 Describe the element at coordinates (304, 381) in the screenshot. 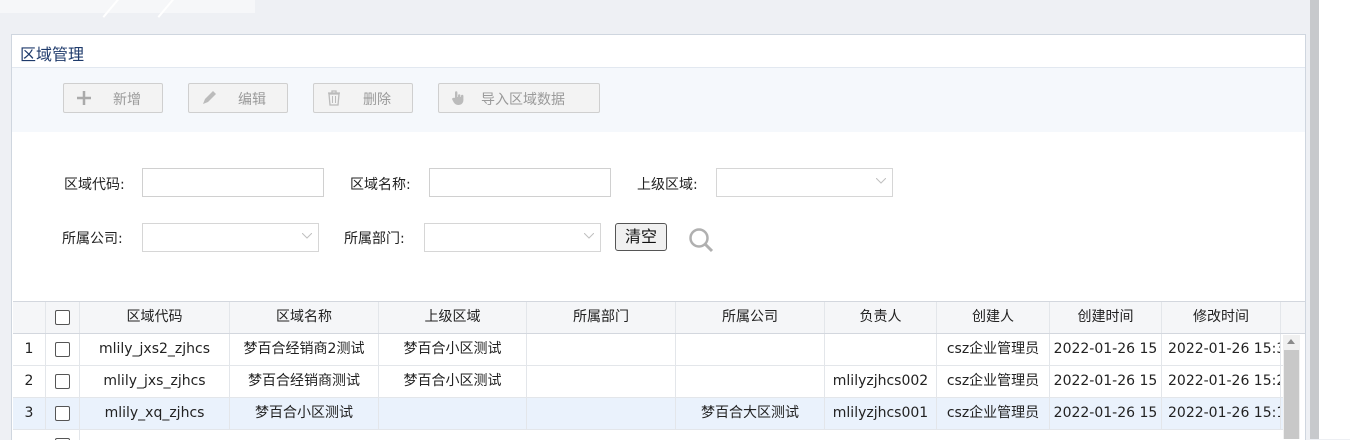

I see `cell-area-name: 梦百合经销商测试` at that location.